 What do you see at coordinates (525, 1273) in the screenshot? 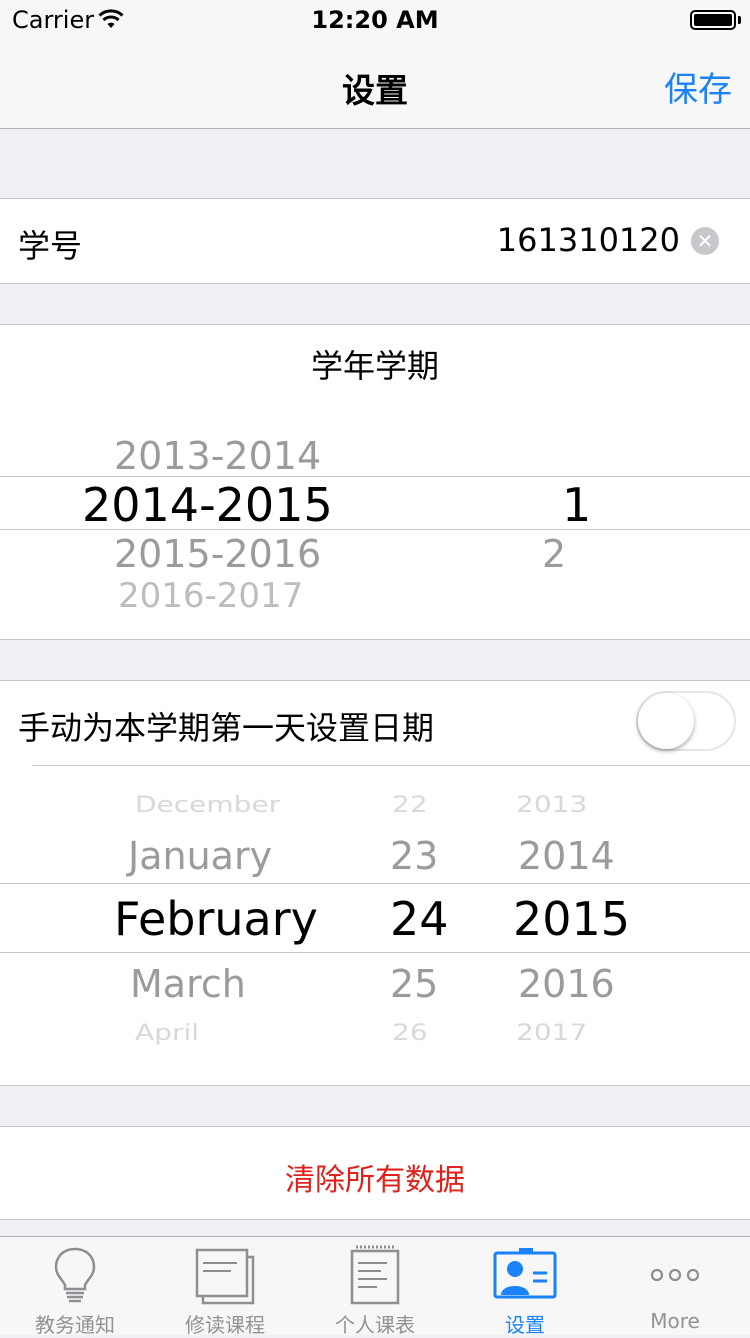
I see `id-card-icon` at bounding box center [525, 1273].